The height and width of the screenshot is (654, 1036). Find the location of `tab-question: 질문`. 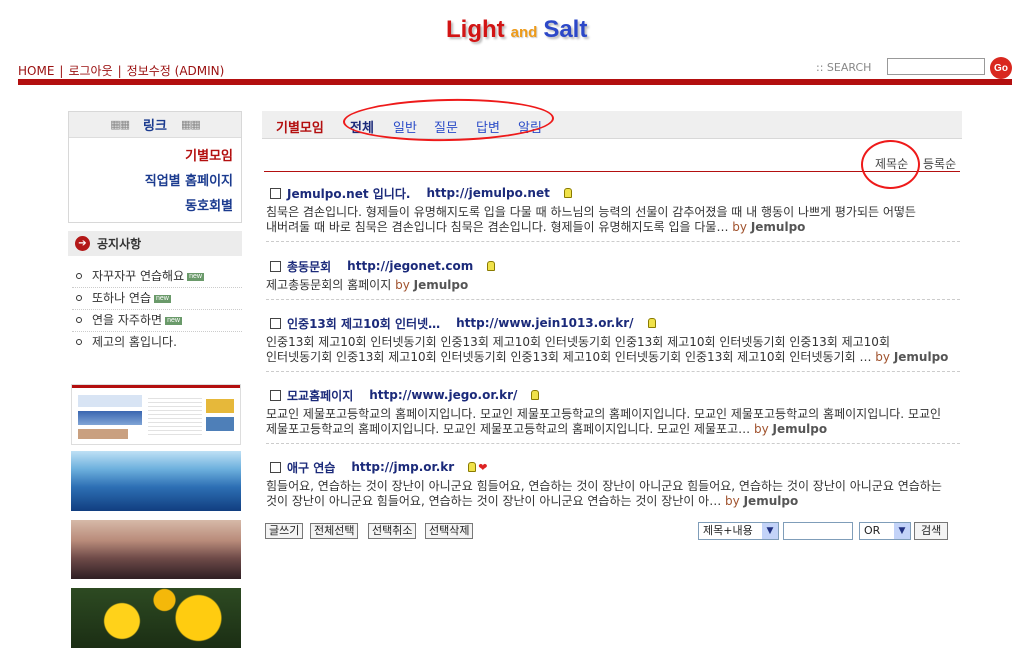

tab-question: 질문 is located at coordinates (446, 126).